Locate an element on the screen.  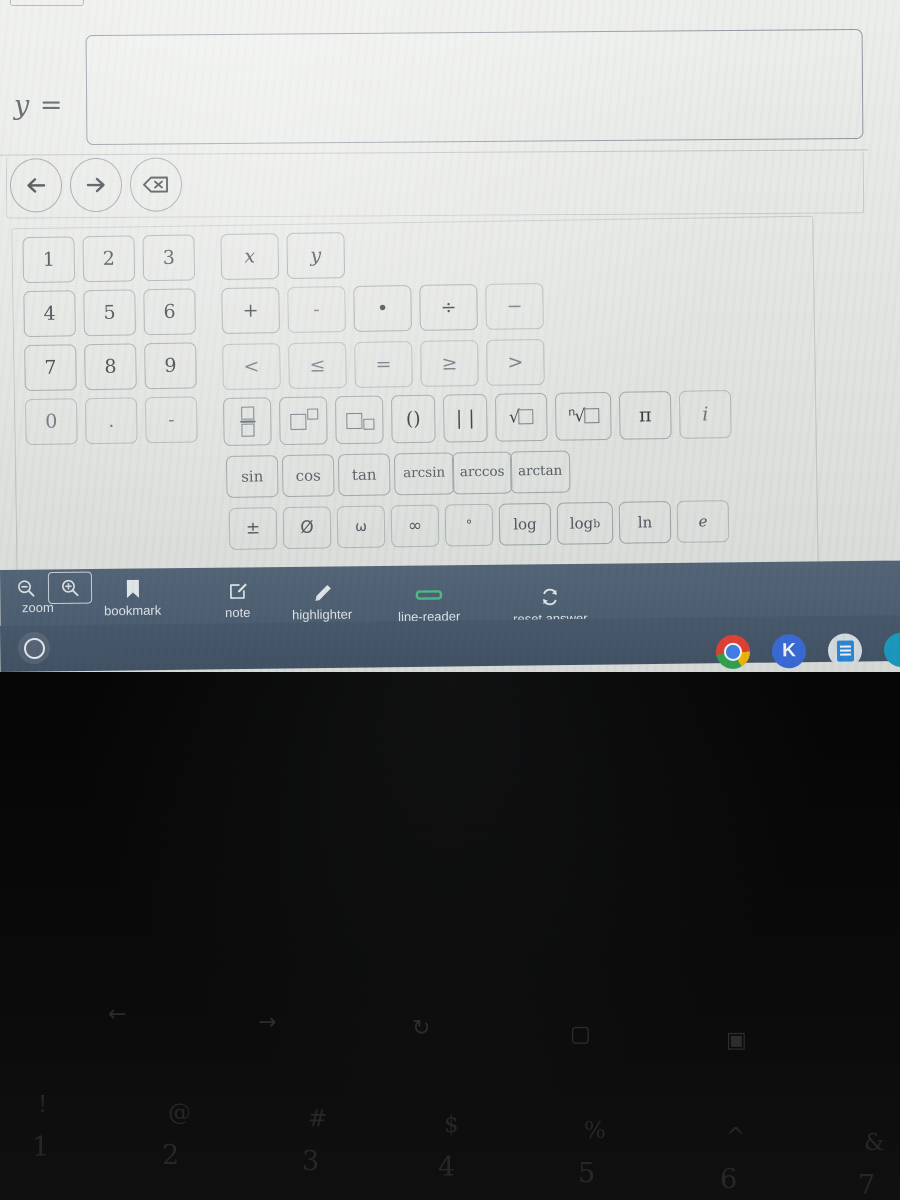
zoom-in-button is located at coordinates (70, 587).